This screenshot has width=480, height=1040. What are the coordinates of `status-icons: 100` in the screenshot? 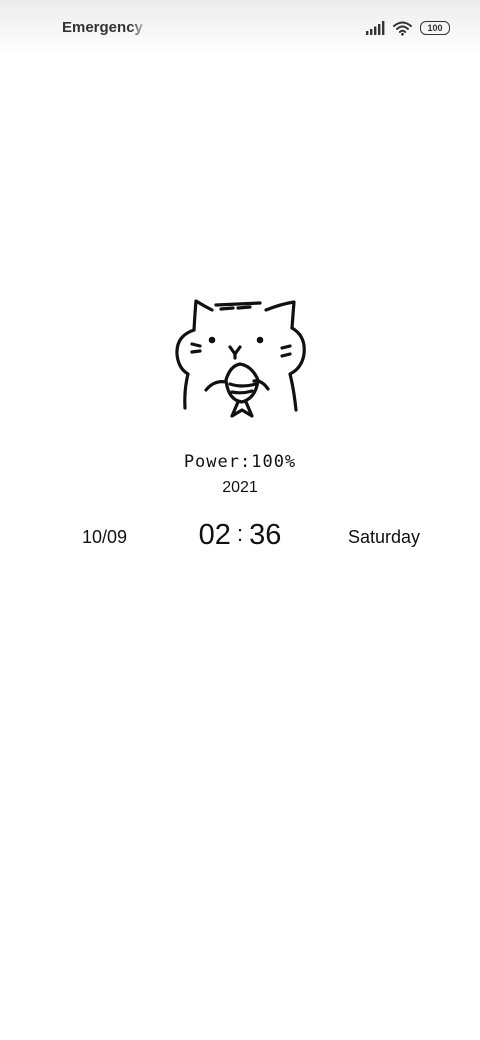 It's located at (408, 28).